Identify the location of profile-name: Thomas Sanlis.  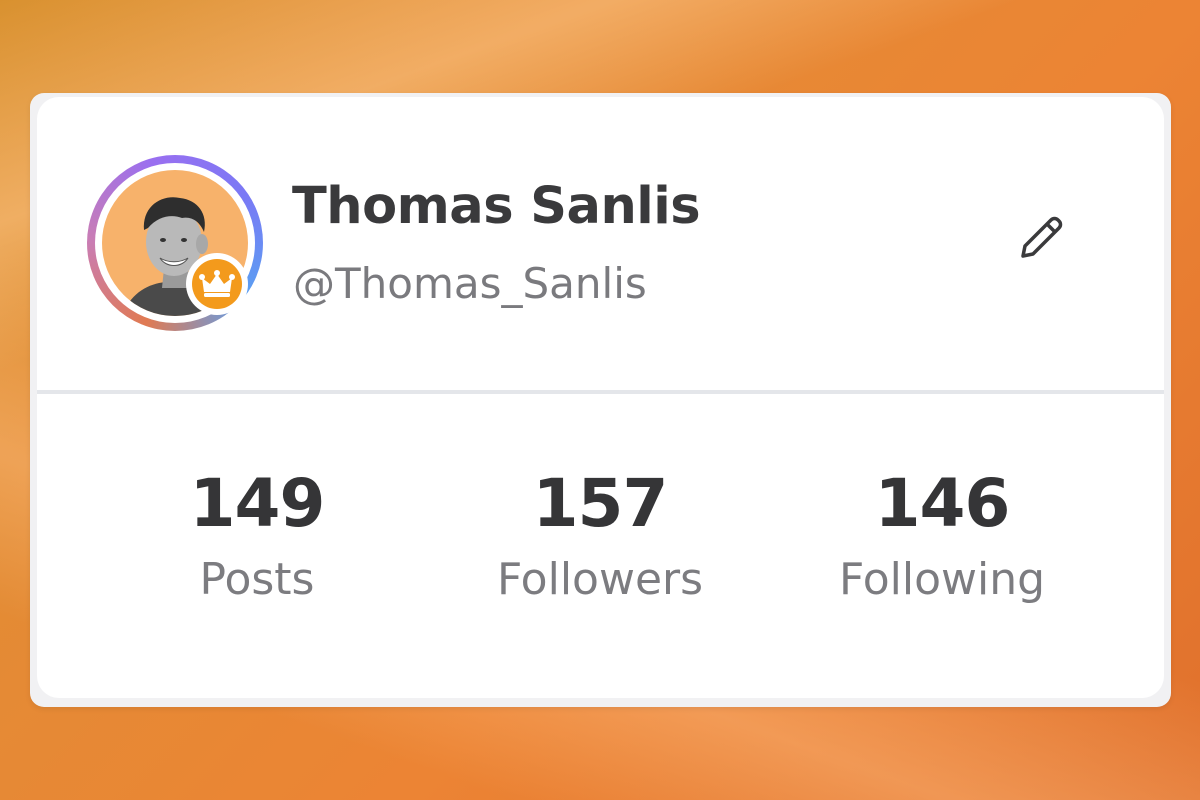
(496, 206).